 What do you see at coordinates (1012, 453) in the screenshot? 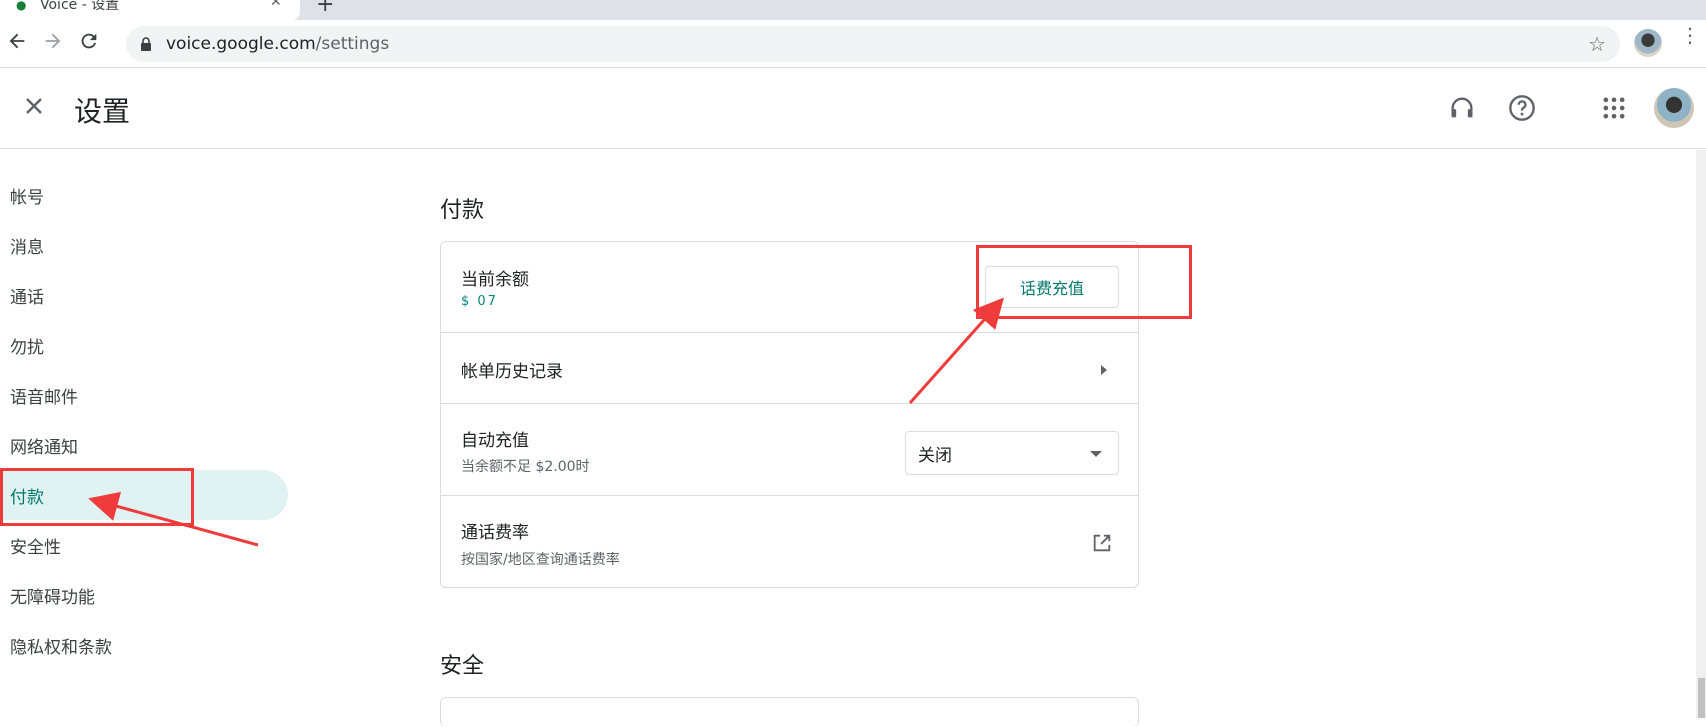
I see `auto-topup-select: 关闭` at bounding box center [1012, 453].